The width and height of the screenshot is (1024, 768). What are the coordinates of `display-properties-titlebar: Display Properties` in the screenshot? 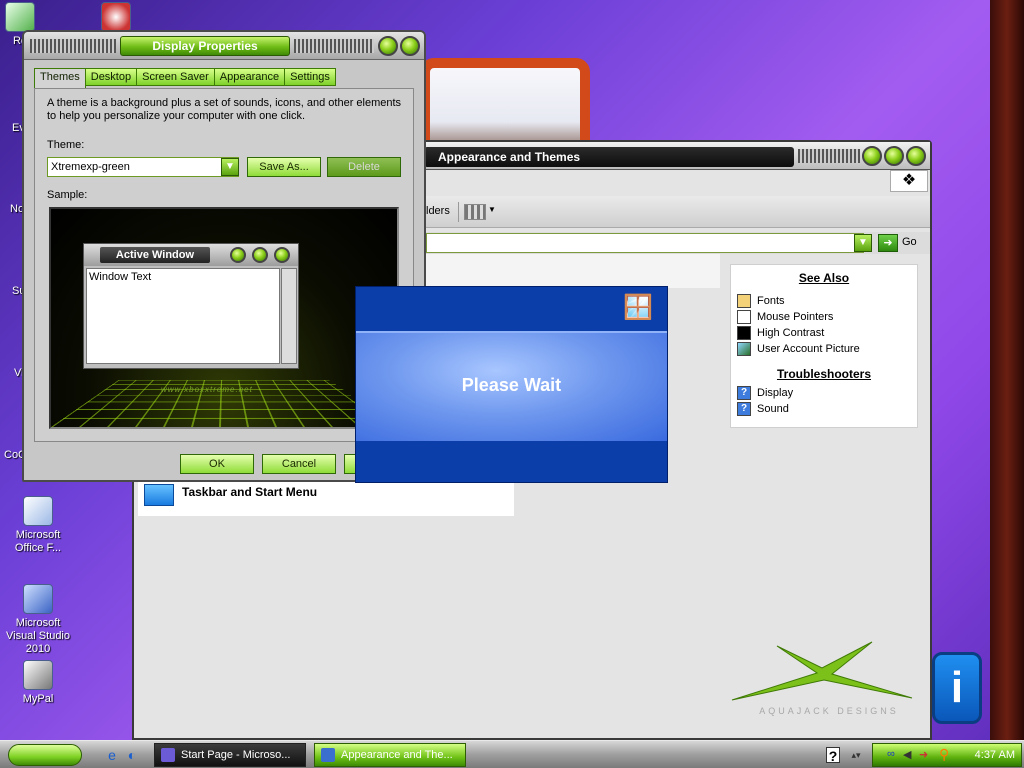 It's located at (224, 46).